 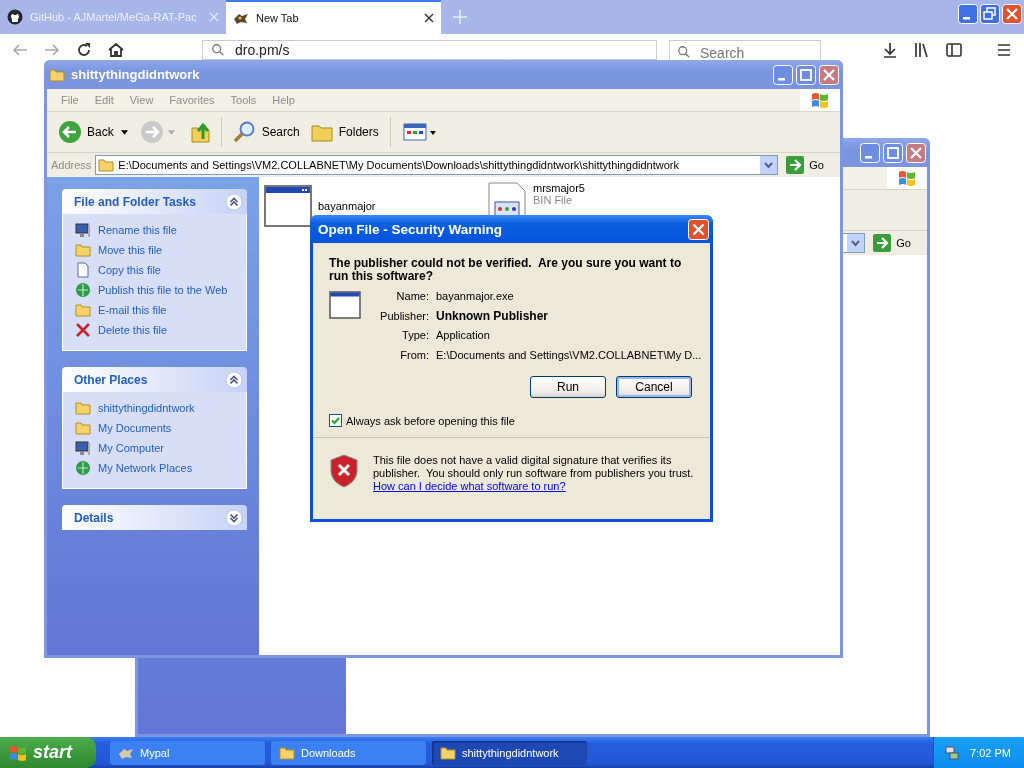 What do you see at coordinates (404, 315) in the screenshot?
I see `field-label: Publisher:` at bounding box center [404, 315].